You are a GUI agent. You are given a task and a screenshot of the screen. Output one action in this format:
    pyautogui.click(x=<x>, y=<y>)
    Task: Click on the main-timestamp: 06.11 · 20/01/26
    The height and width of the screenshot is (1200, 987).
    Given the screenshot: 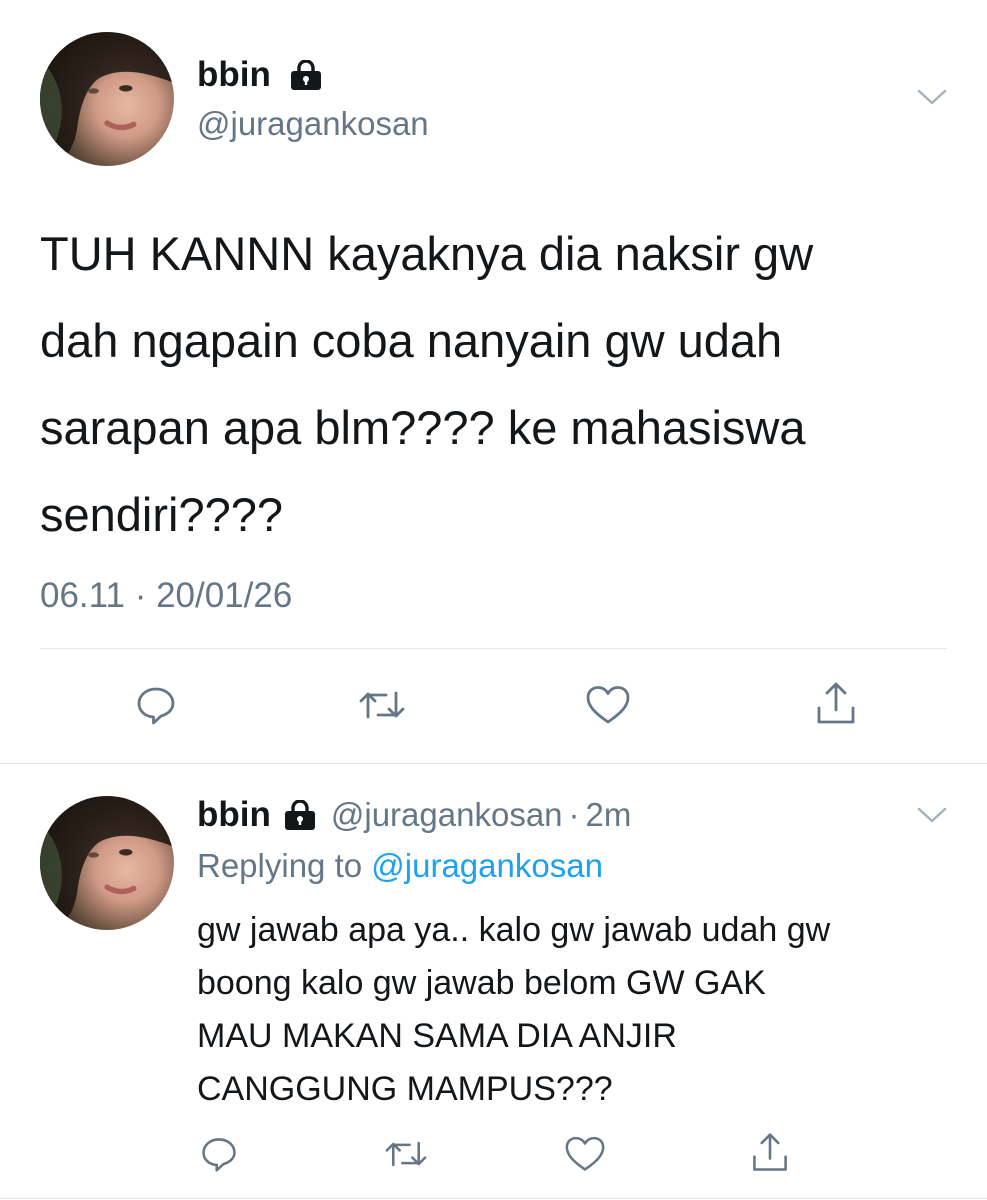 What is the action you would take?
    pyautogui.click(x=166, y=596)
    